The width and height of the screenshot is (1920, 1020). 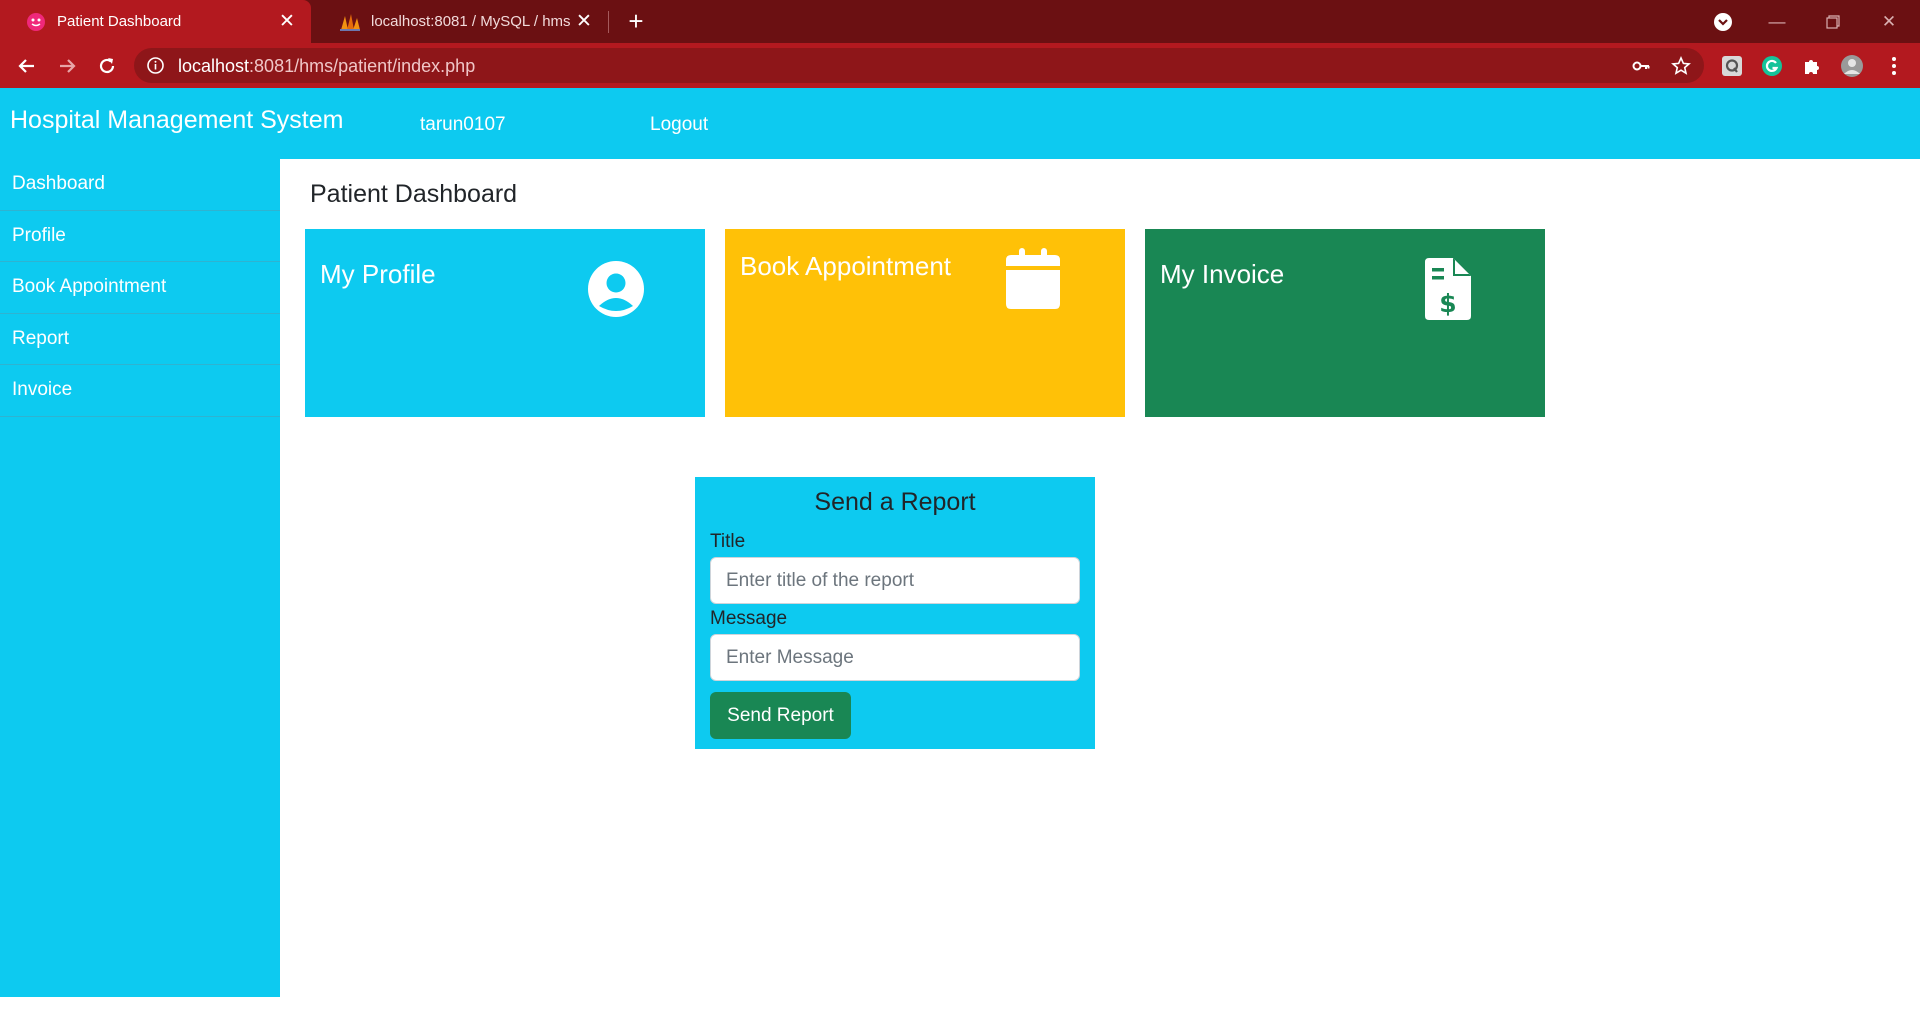 I want to click on book-appointment-card: Book Appointment, so click(x=925, y=323).